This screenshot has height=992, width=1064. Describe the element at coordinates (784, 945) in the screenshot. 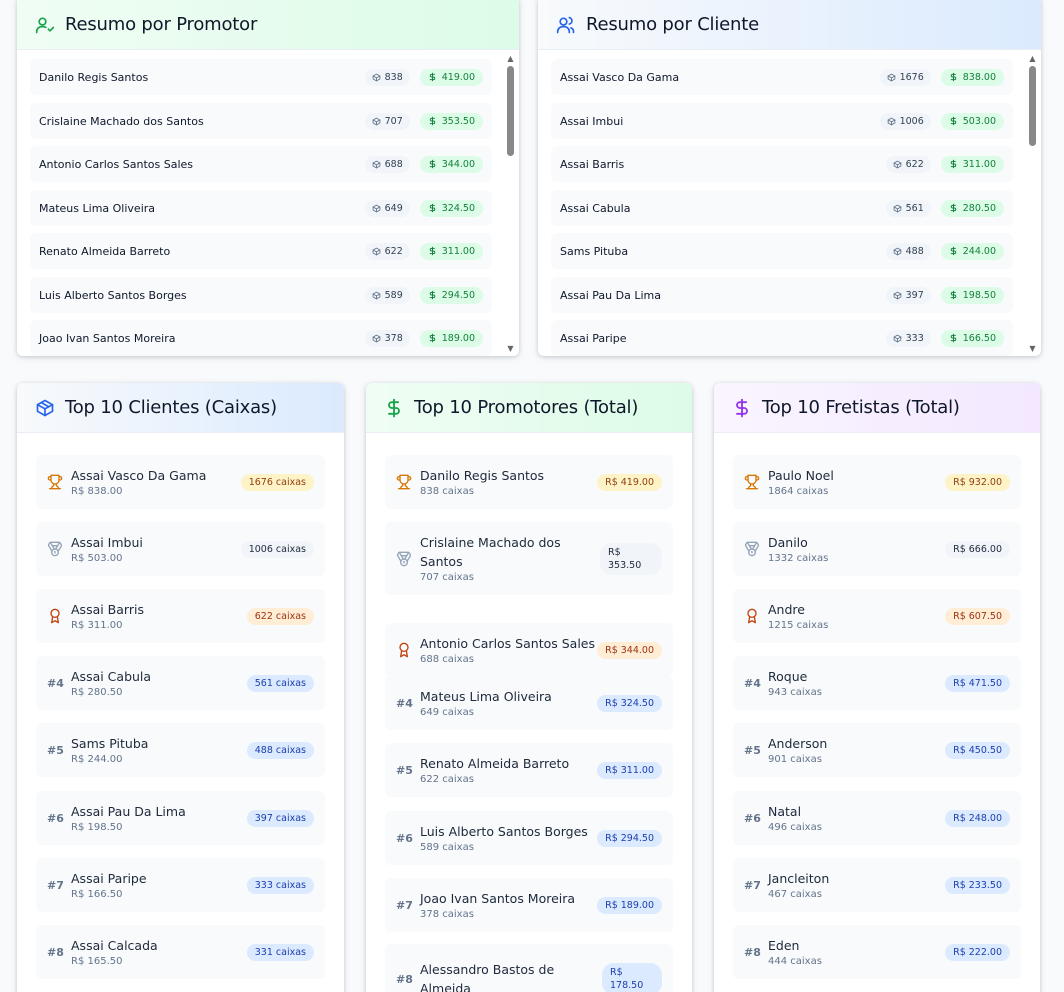

I see `ranking-name: Eden` at that location.